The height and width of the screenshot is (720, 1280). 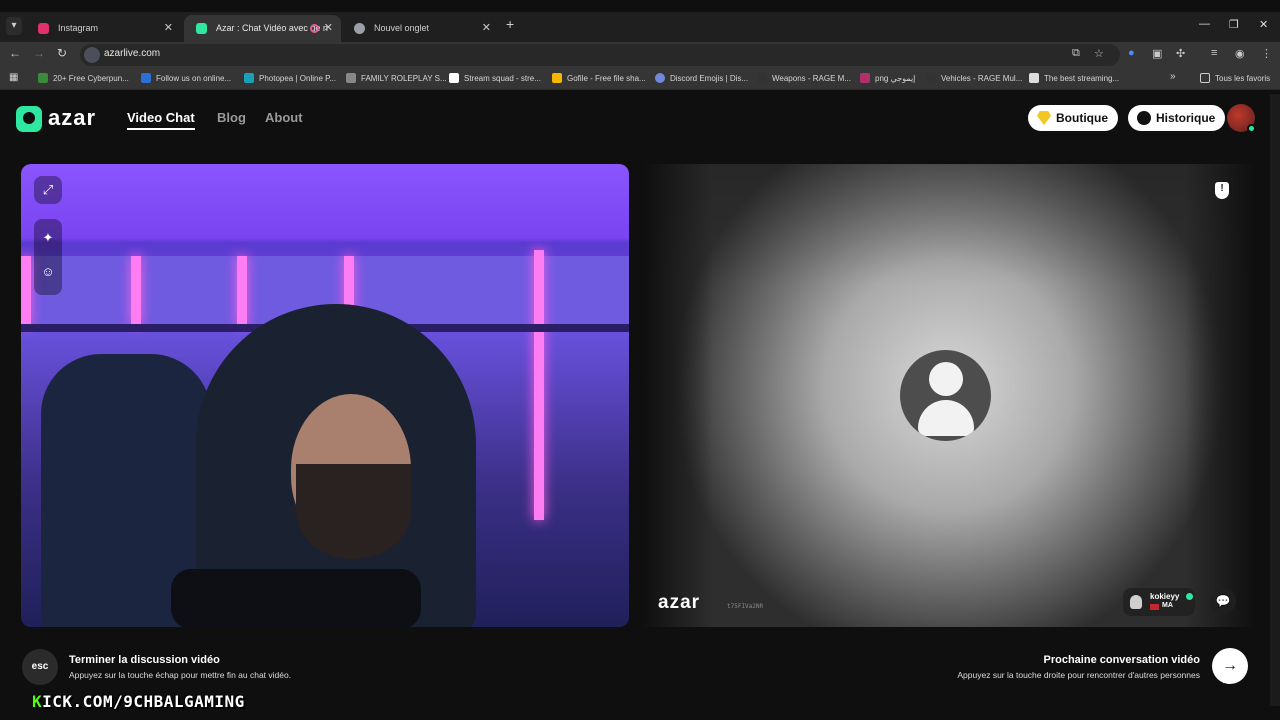 I want to click on instagram-icon, so click(x=43, y=28).